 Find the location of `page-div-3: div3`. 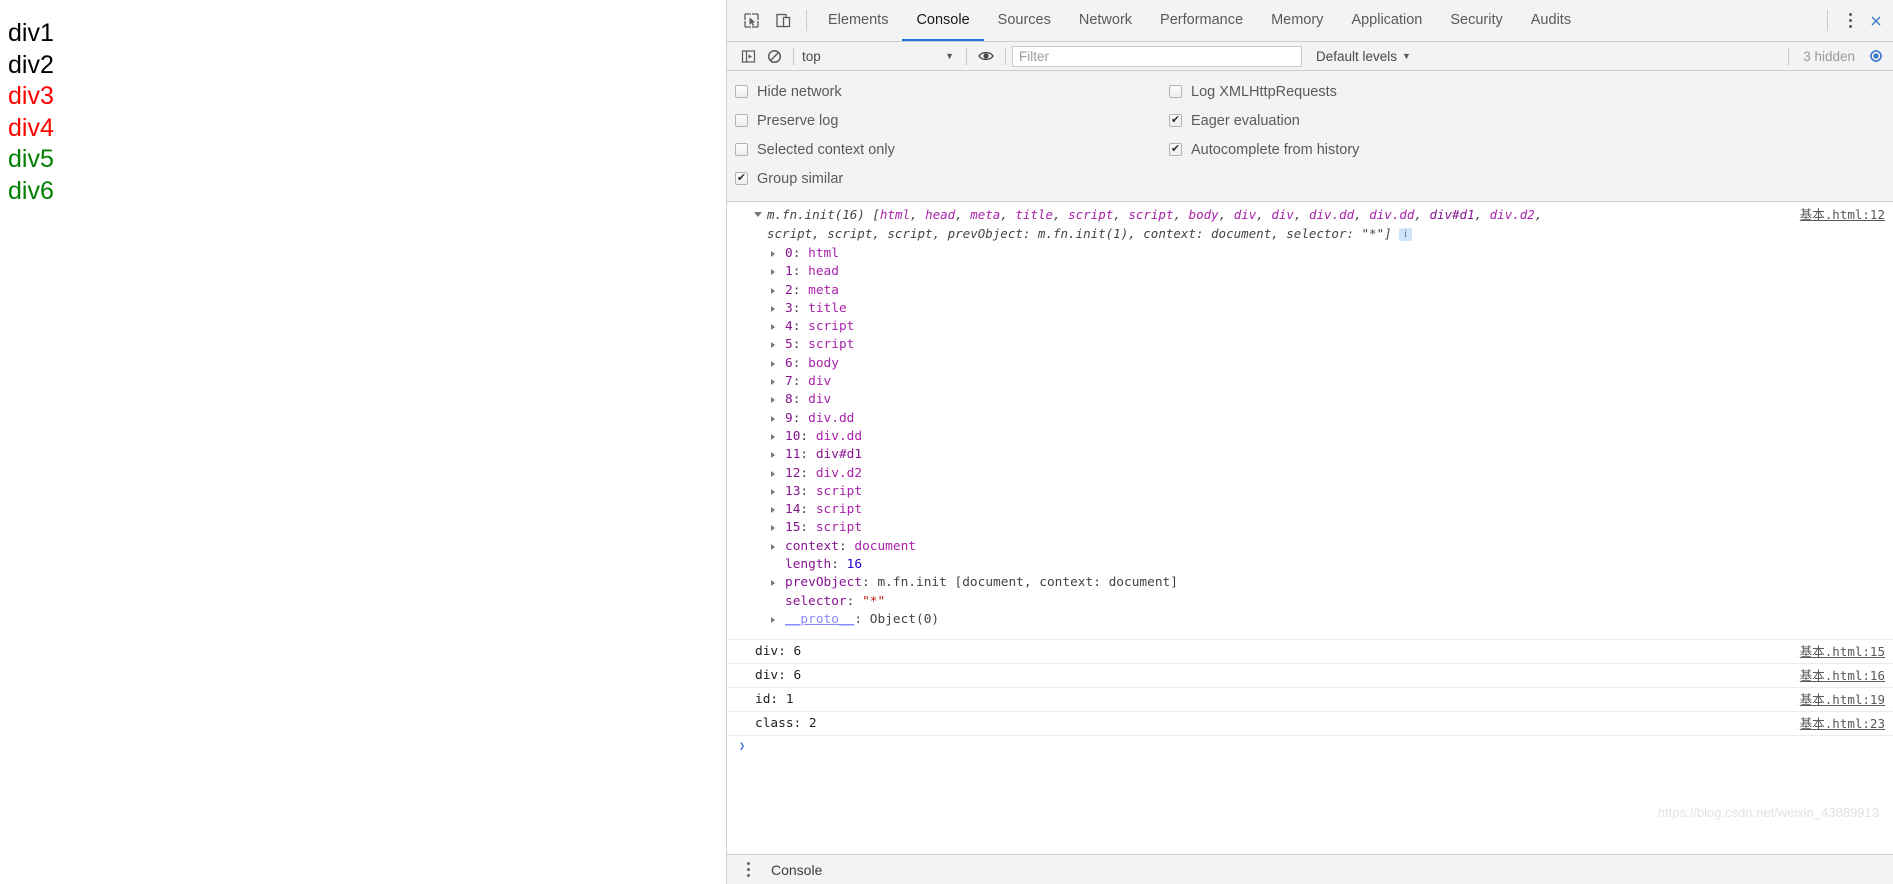

page-div-3: div3 is located at coordinates (31, 96).